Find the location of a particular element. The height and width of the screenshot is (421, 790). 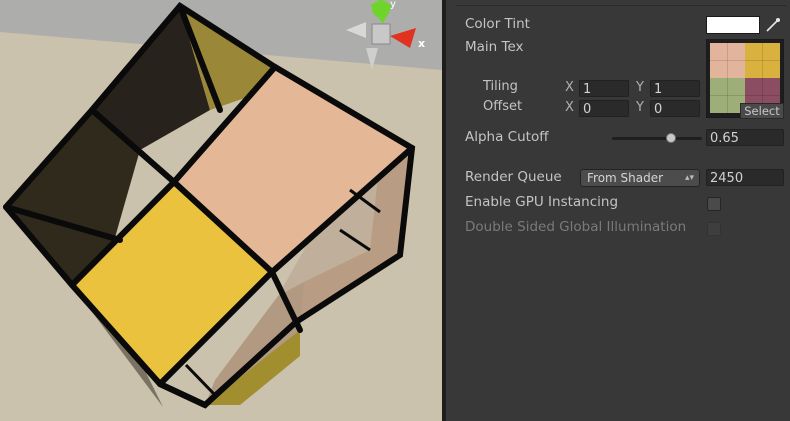

dropdown-arrows-icon: ▴▾ is located at coordinates (689, 178).